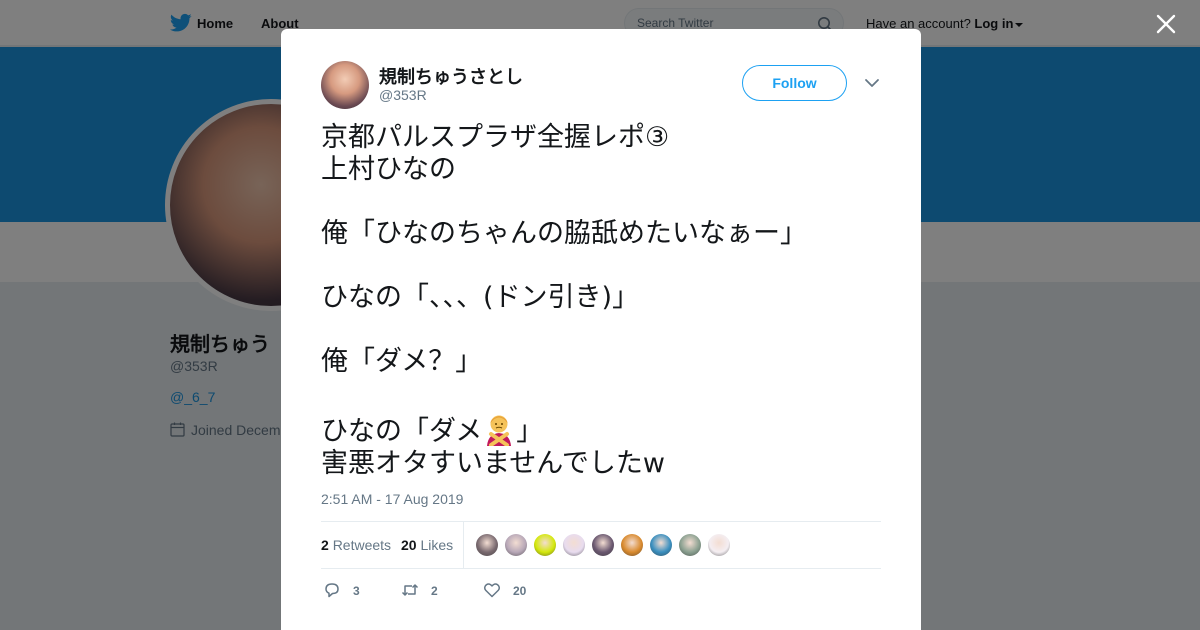 The width and height of the screenshot is (1200, 630). I want to click on tweet-stats: 2 Retweets 20 Likes, so click(601, 545).